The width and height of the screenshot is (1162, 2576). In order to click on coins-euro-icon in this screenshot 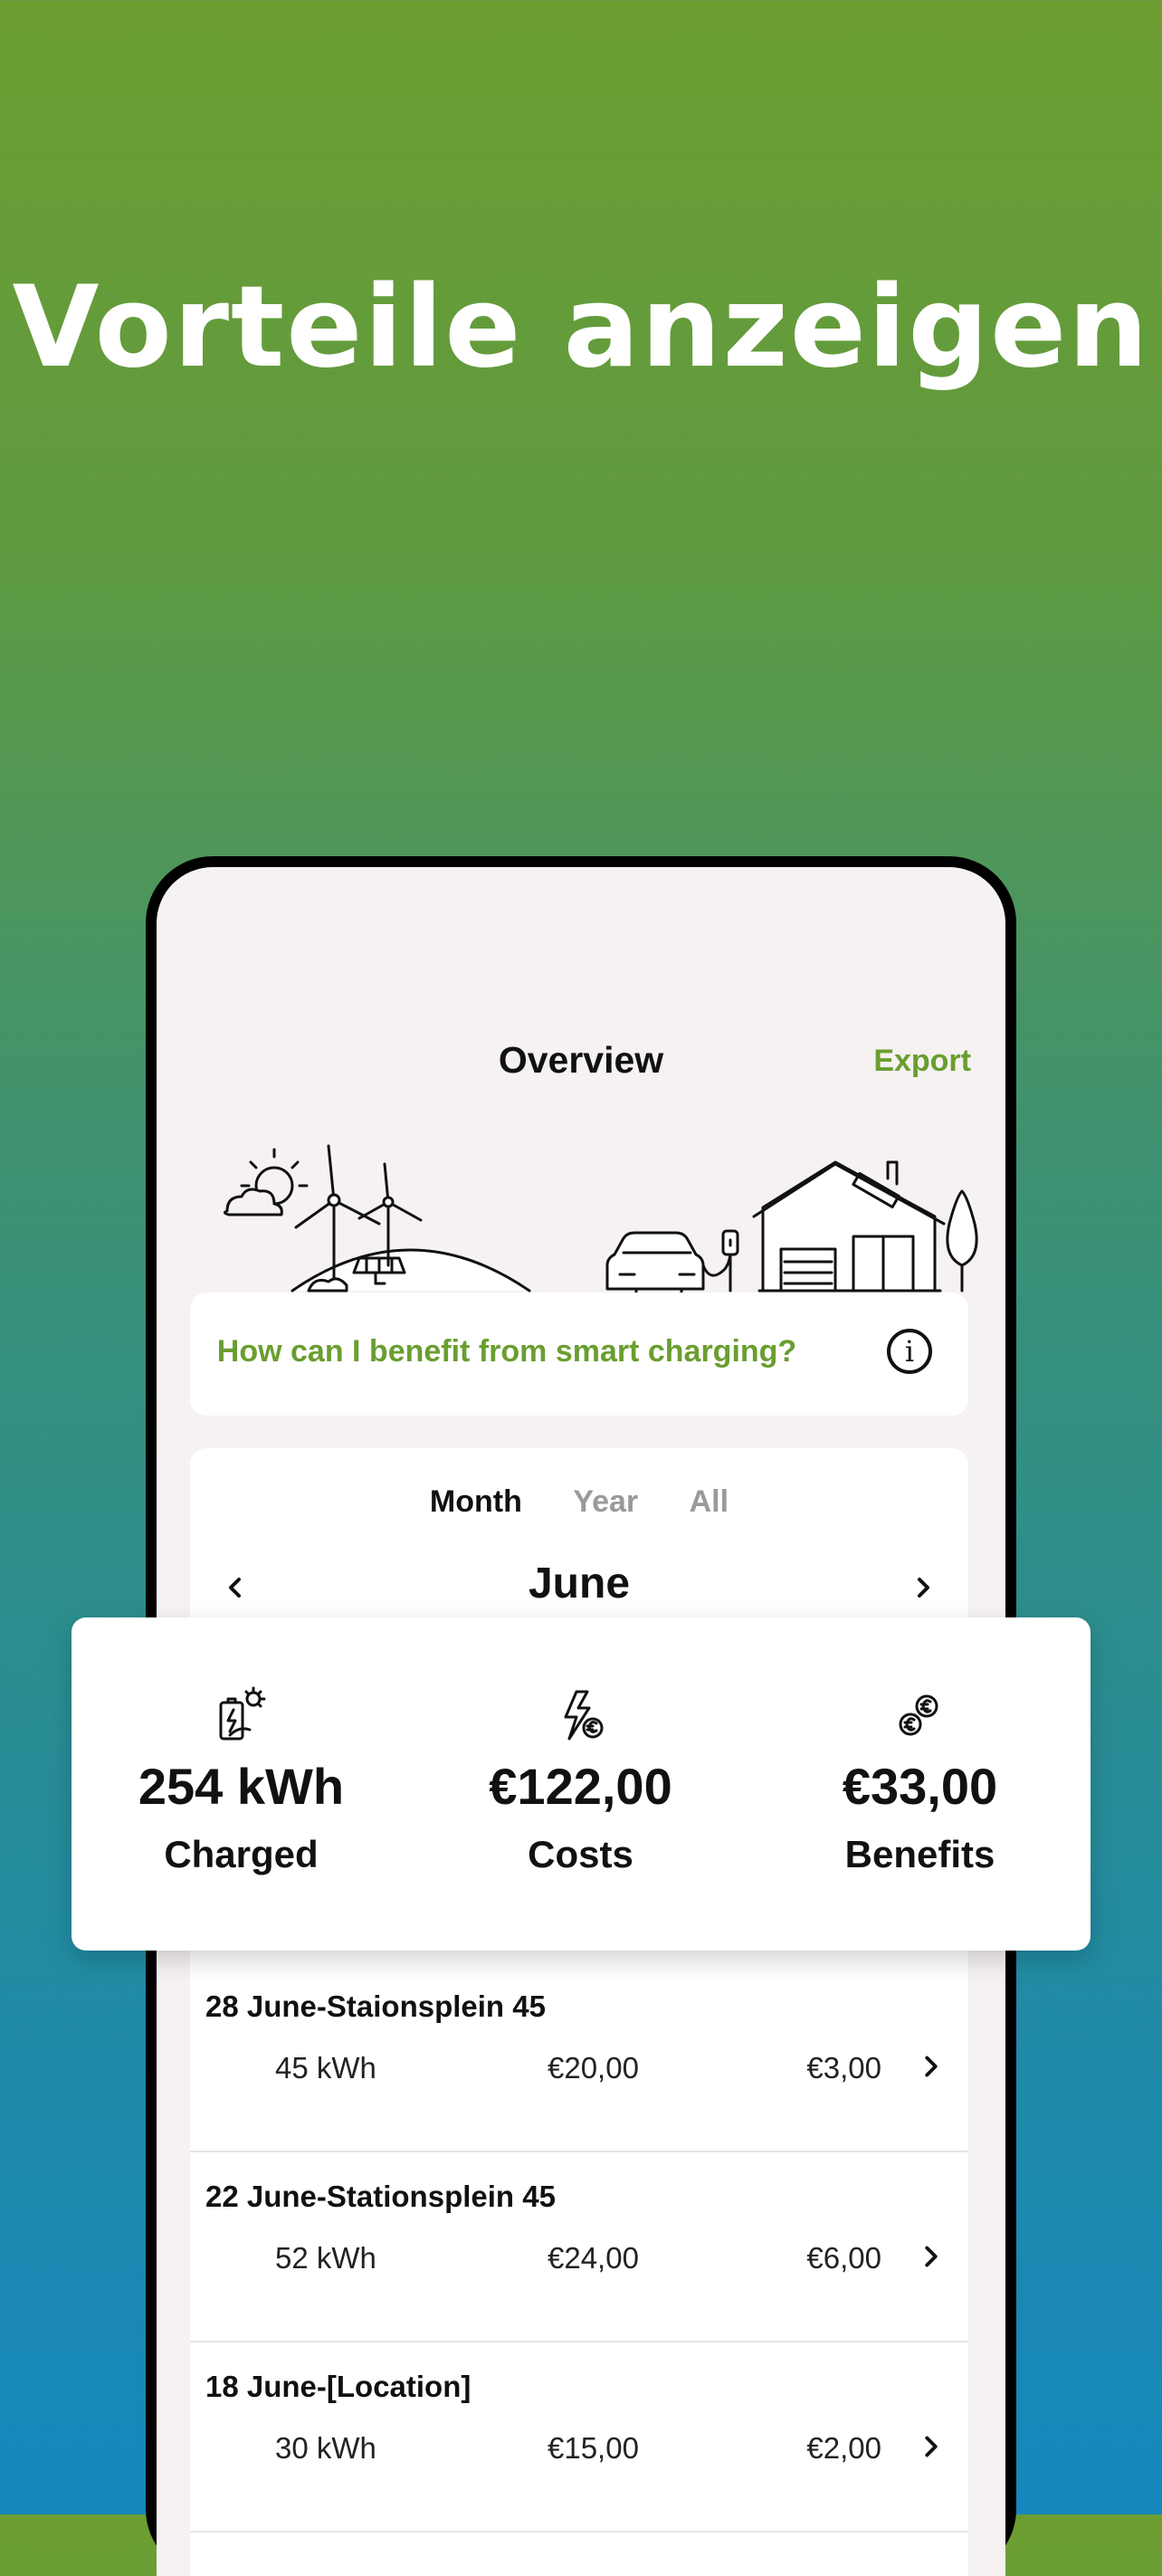, I will do `click(919, 1715)`.